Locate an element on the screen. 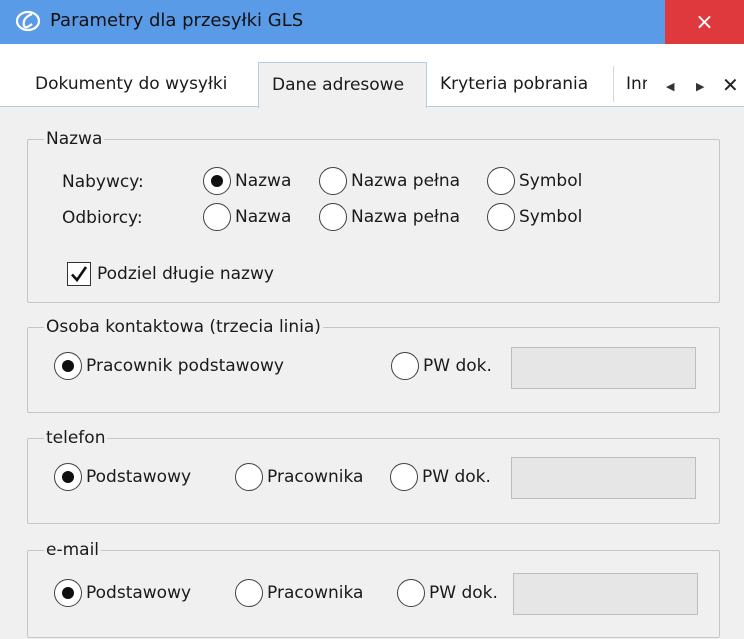  radio-nabywcy-symbol: Symbol is located at coordinates (534, 181).